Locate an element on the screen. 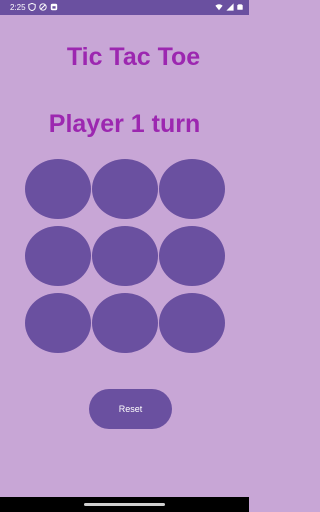 The image size is (320, 512). signal-icon is located at coordinates (230, 7).